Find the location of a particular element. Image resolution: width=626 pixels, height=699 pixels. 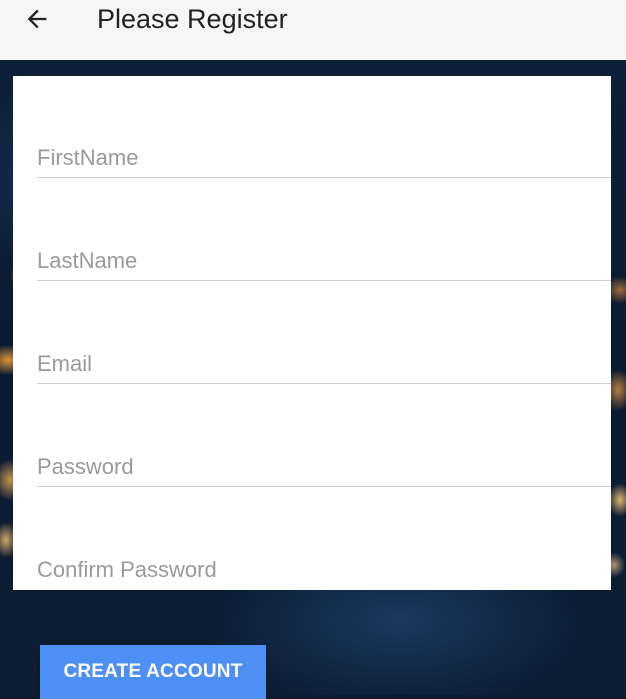

last-name-field is located at coordinates (324, 261).